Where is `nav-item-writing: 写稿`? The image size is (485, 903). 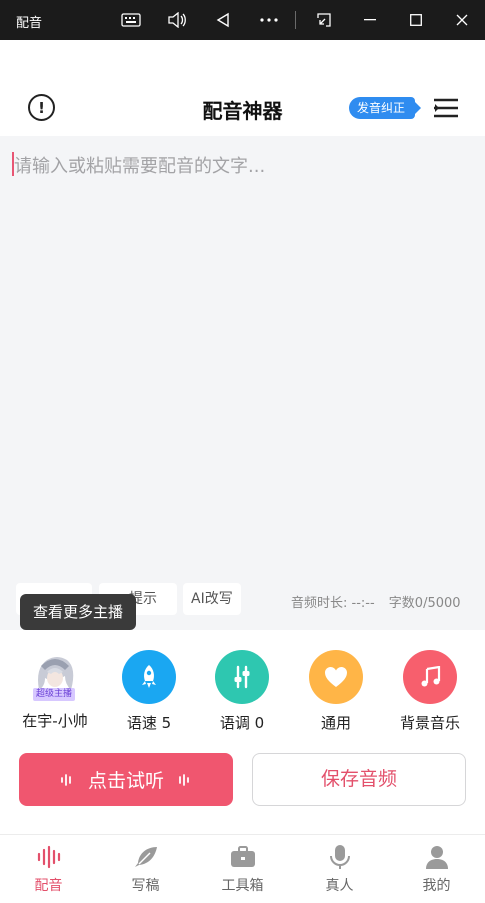
nav-item-writing: 写稿 is located at coordinates (145, 869).